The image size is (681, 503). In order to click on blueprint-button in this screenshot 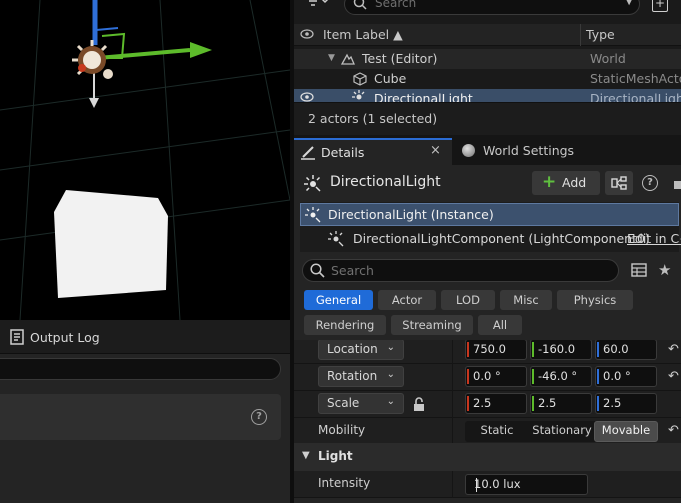, I will do `click(619, 183)`.